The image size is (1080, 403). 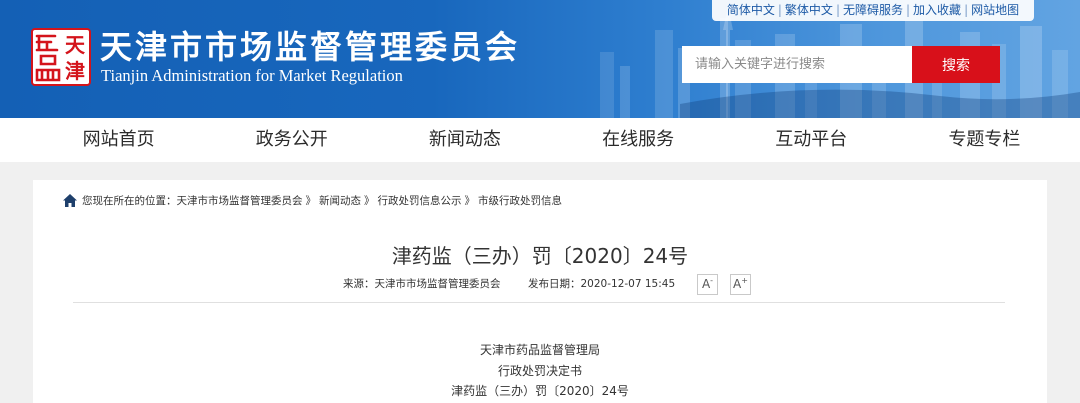 I want to click on tab-special-topics: 专题专栏, so click(x=984, y=140).